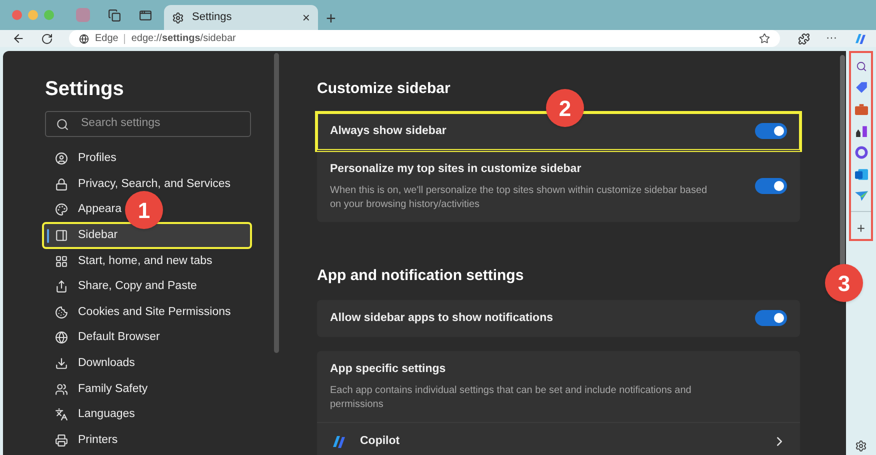 This screenshot has width=876, height=455. I want to click on tag-icon, so click(861, 87).